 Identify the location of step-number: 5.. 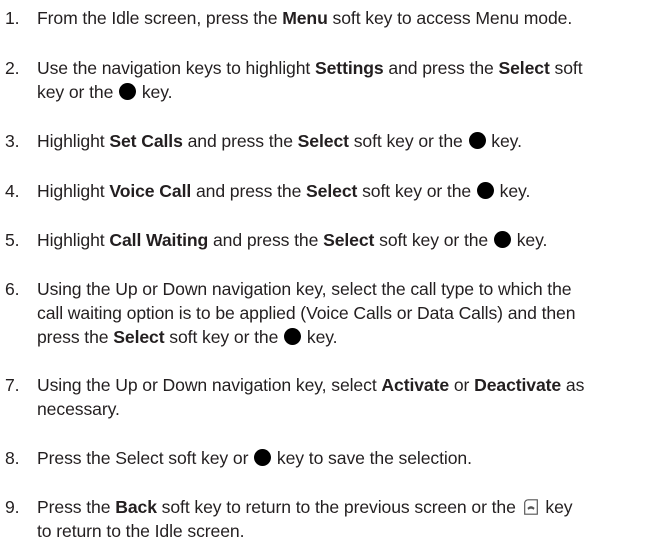
(12, 240).